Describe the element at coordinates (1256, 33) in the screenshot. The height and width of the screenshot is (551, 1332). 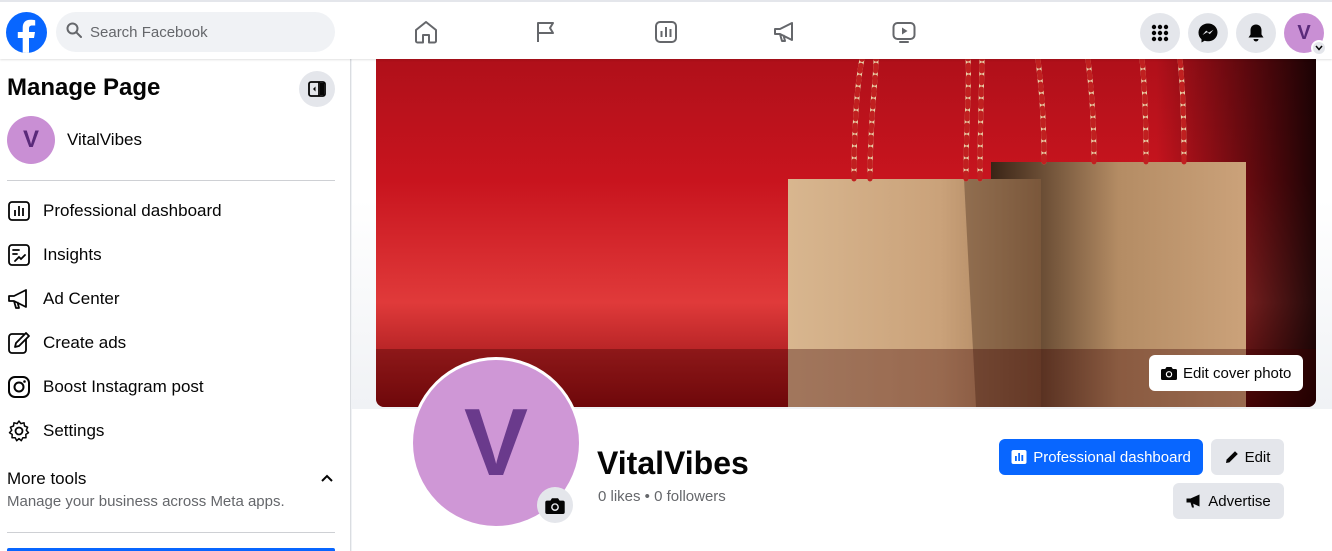
I see `bell-icon` at that location.